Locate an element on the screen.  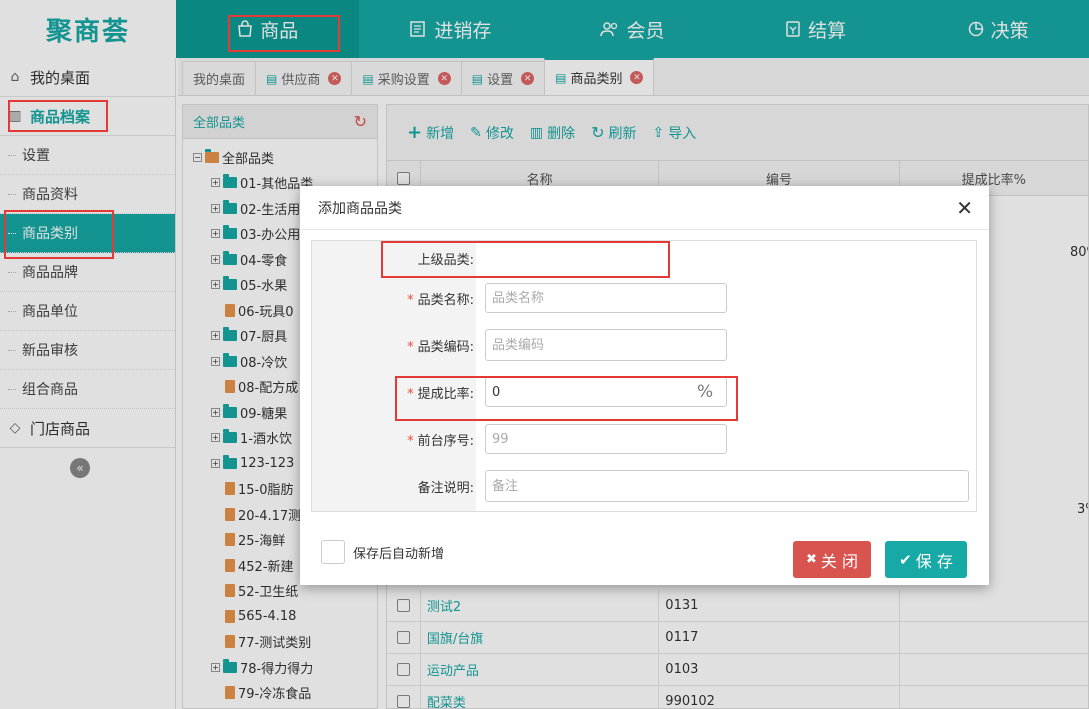
row-rate: *提成比率: % is located at coordinates (644, 392).